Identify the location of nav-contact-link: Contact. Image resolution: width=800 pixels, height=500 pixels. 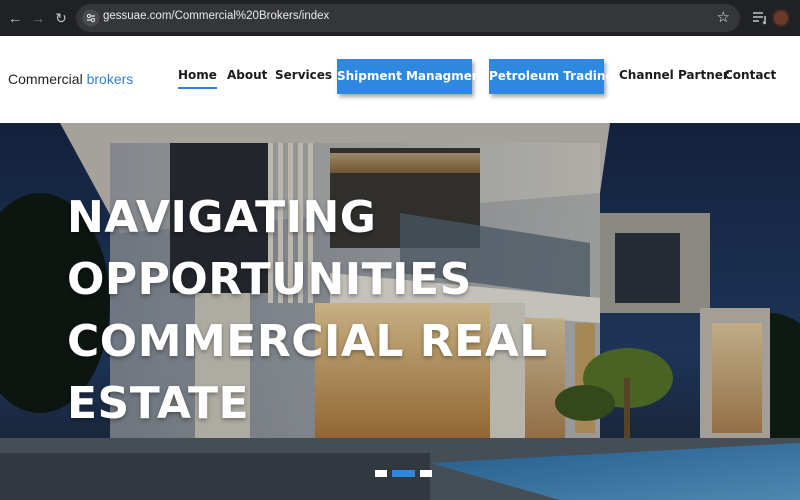
(750, 75).